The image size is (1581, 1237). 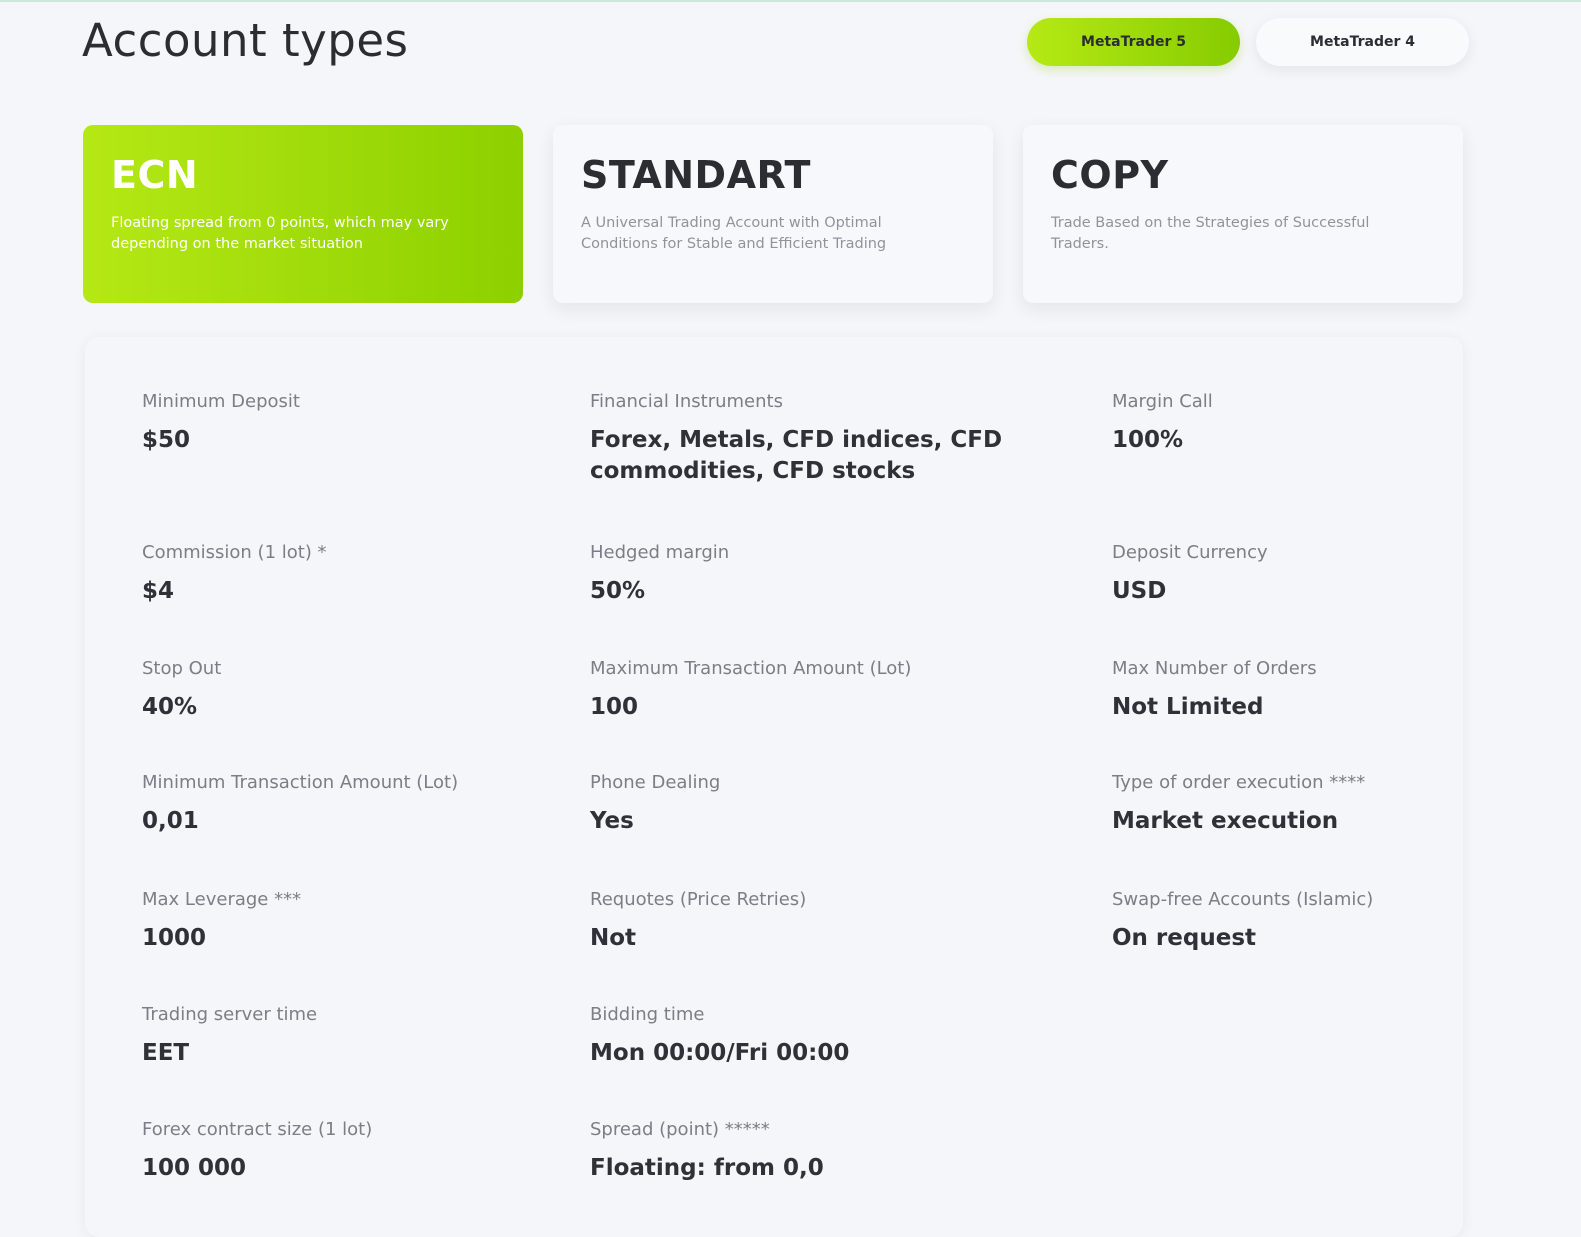 I want to click on spec-value: Mon 00:00/Fri 00:00, so click(x=720, y=1053).